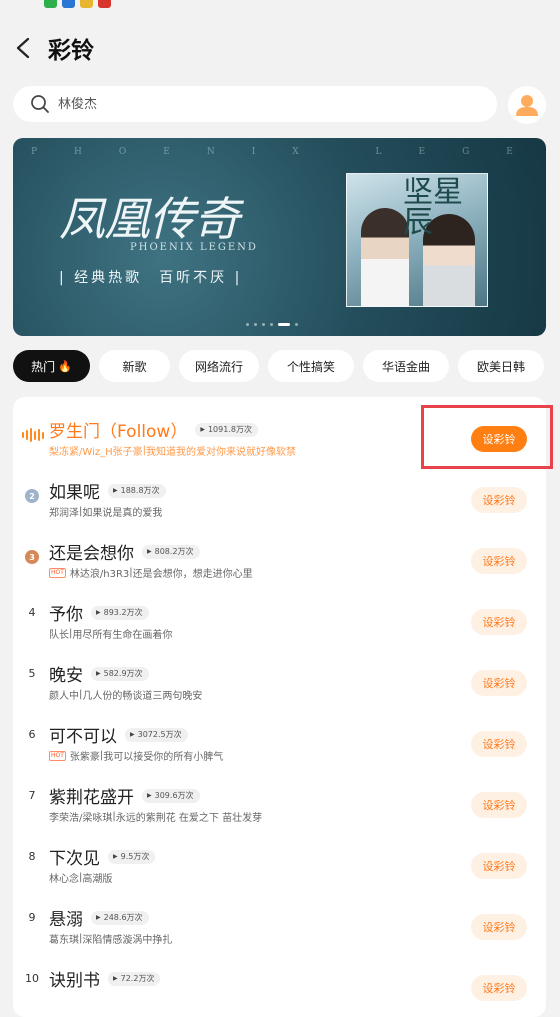 Image resolution: width=560 pixels, height=1017 pixels. I want to click on tab-category: 华语金曲, so click(406, 366).